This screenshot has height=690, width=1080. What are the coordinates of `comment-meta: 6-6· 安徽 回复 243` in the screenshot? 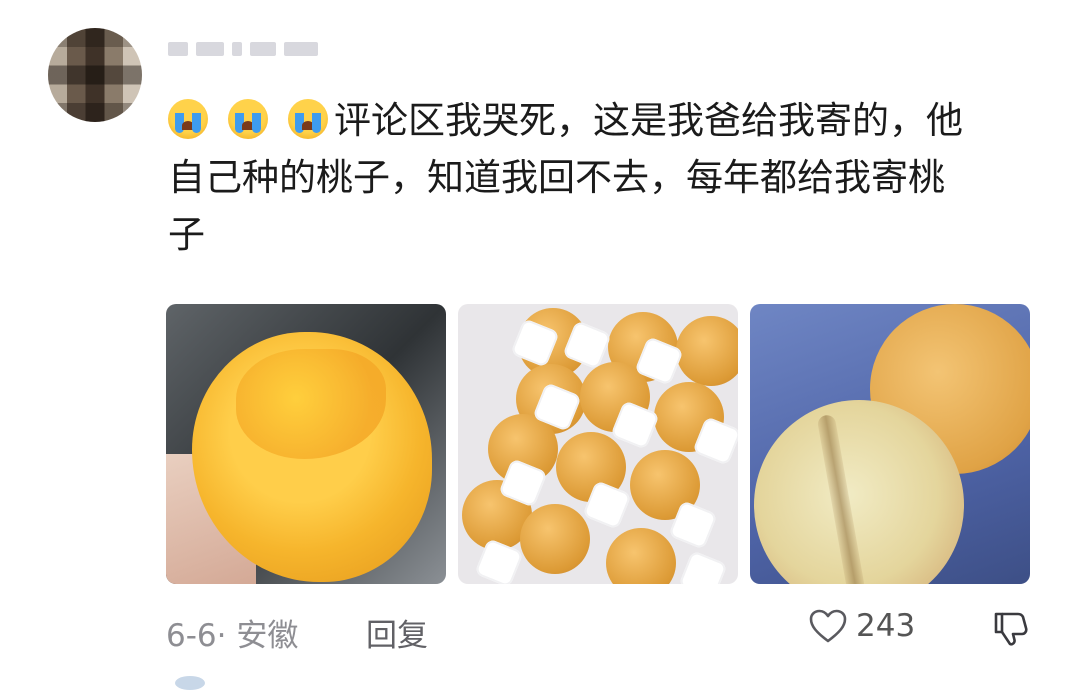 It's located at (601, 630).